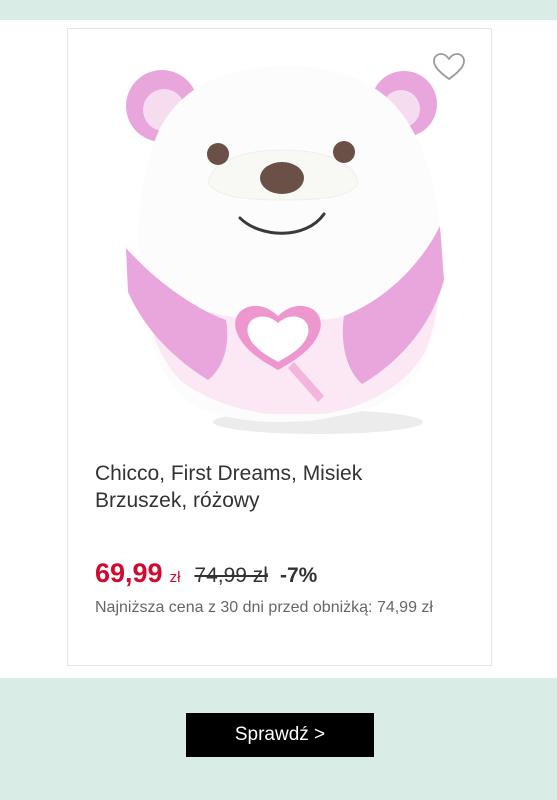 The image size is (557, 800). Describe the element at coordinates (231, 575) in the screenshot. I see `old-price: 74,99 zł` at that location.